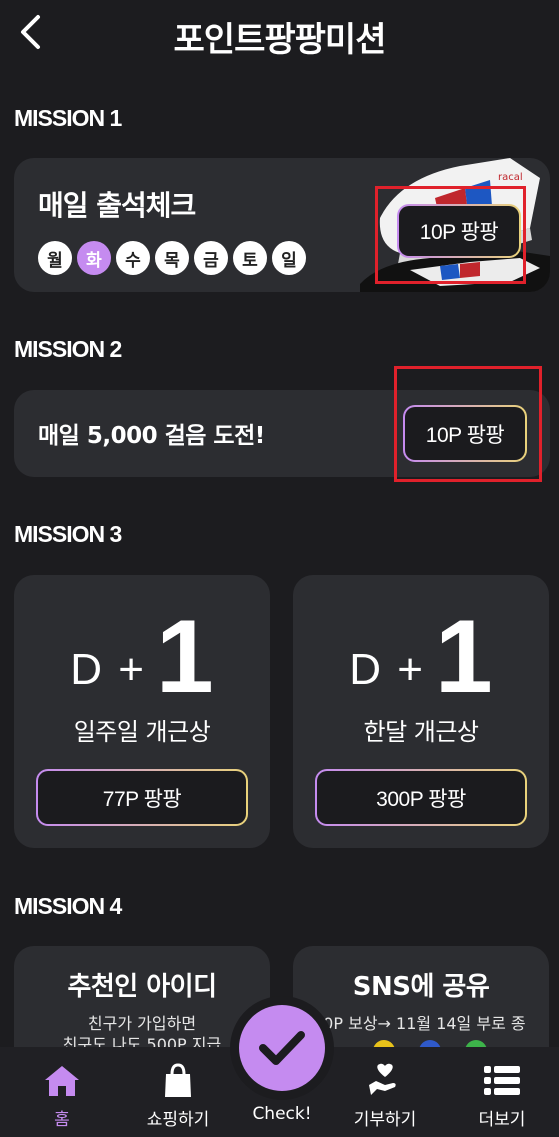 The height and width of the screenshot is (1137, 559). Describe the element at coordinates (280, 40) in the screenshot. I see `page-title: 포인트팡팡미션` at that location.